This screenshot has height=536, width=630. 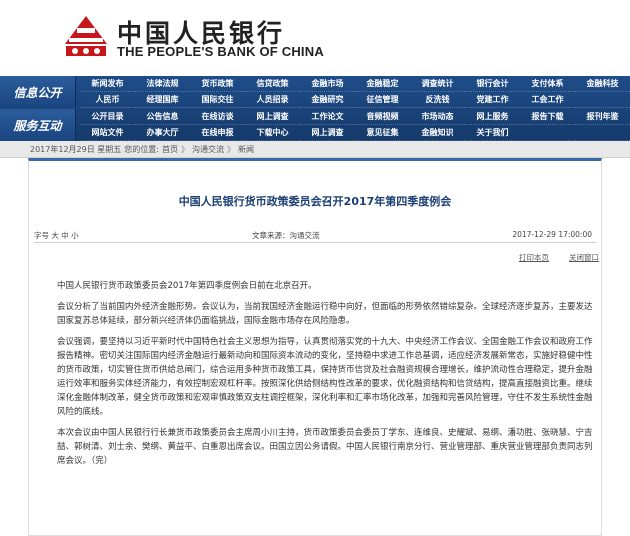 I want to click on nav-item: 金融科技, so click(x=602, y=84).